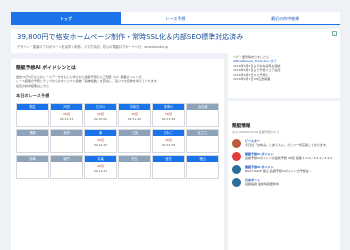 The image size is (350, 250). What do you see at coordinates (168, 144) in the screenshot?
I see `race-time: 09:12:35` at bounding box center [168, 144].